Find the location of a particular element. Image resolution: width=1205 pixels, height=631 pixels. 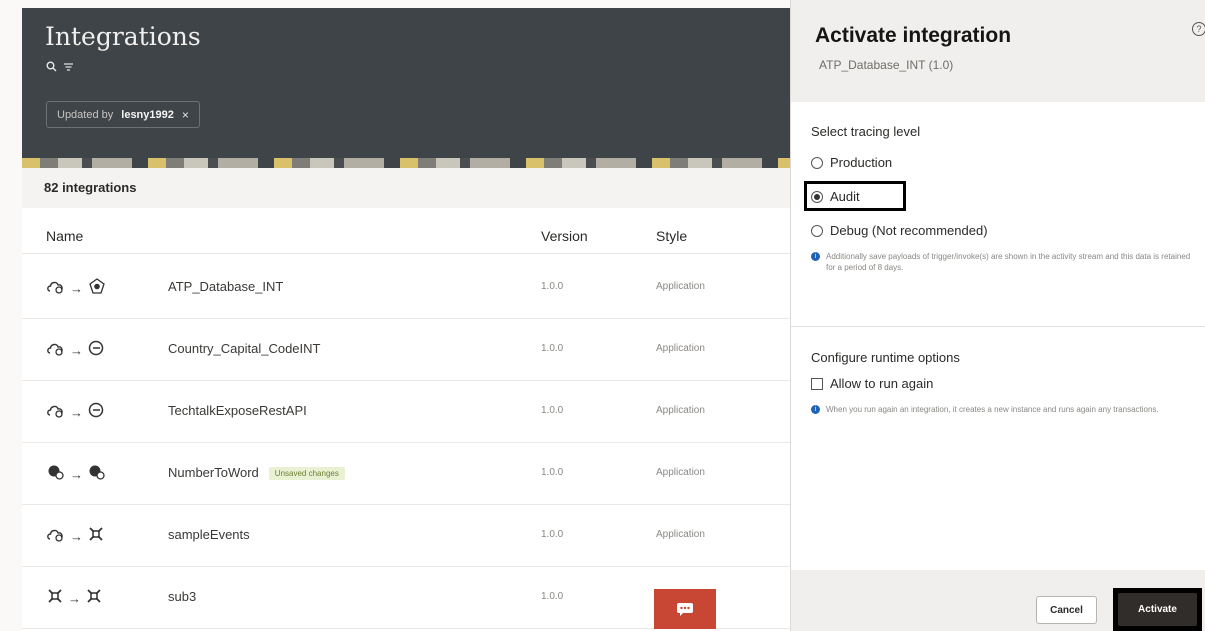

radio-label: Debug (Not recommended) is located at coordinates (909, 230).